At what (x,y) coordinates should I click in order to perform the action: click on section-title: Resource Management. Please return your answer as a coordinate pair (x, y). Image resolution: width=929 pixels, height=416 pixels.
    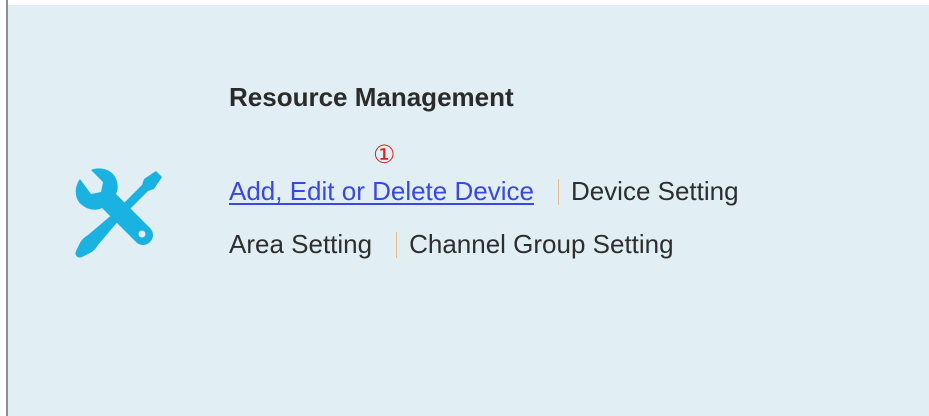
    Looking at the image, I should click on (371, 97).